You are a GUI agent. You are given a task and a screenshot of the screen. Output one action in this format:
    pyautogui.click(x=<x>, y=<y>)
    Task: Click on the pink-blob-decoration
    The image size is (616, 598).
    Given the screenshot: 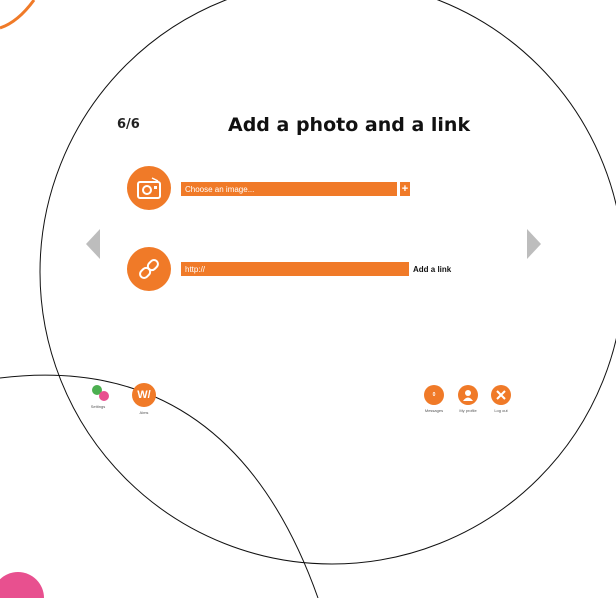 What is the action you would take?
    pyautogui.click(x=22, y=585)
    